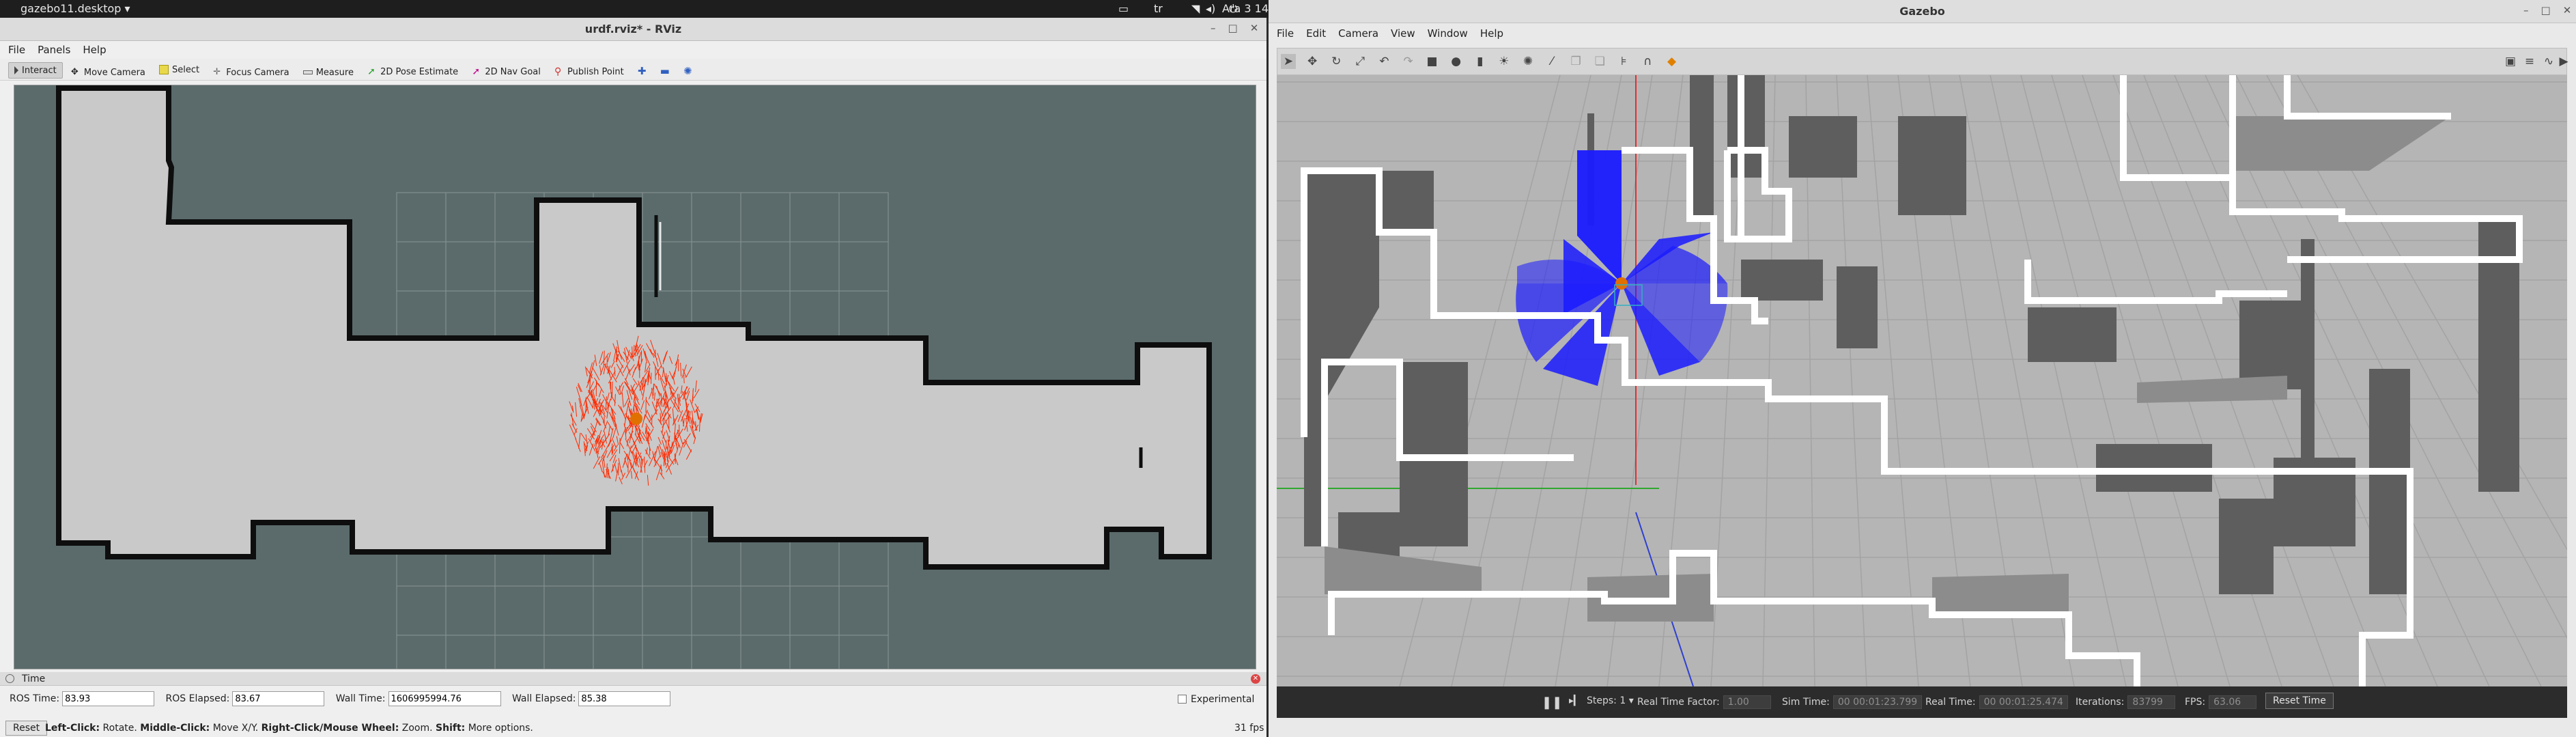  I want to click on directional-light-icon: ⁄, so click(1551, 61).